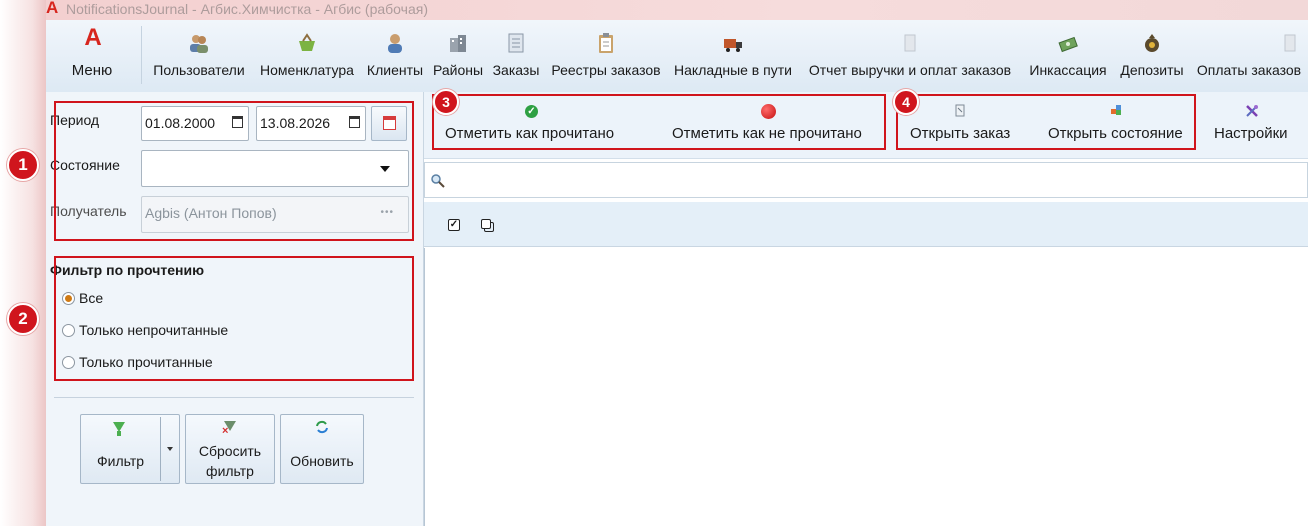 The width and height of the screenshot is (1308, 526). I want to click on ribbon-waybills-button: Накладные в пути, so click(733, 56).